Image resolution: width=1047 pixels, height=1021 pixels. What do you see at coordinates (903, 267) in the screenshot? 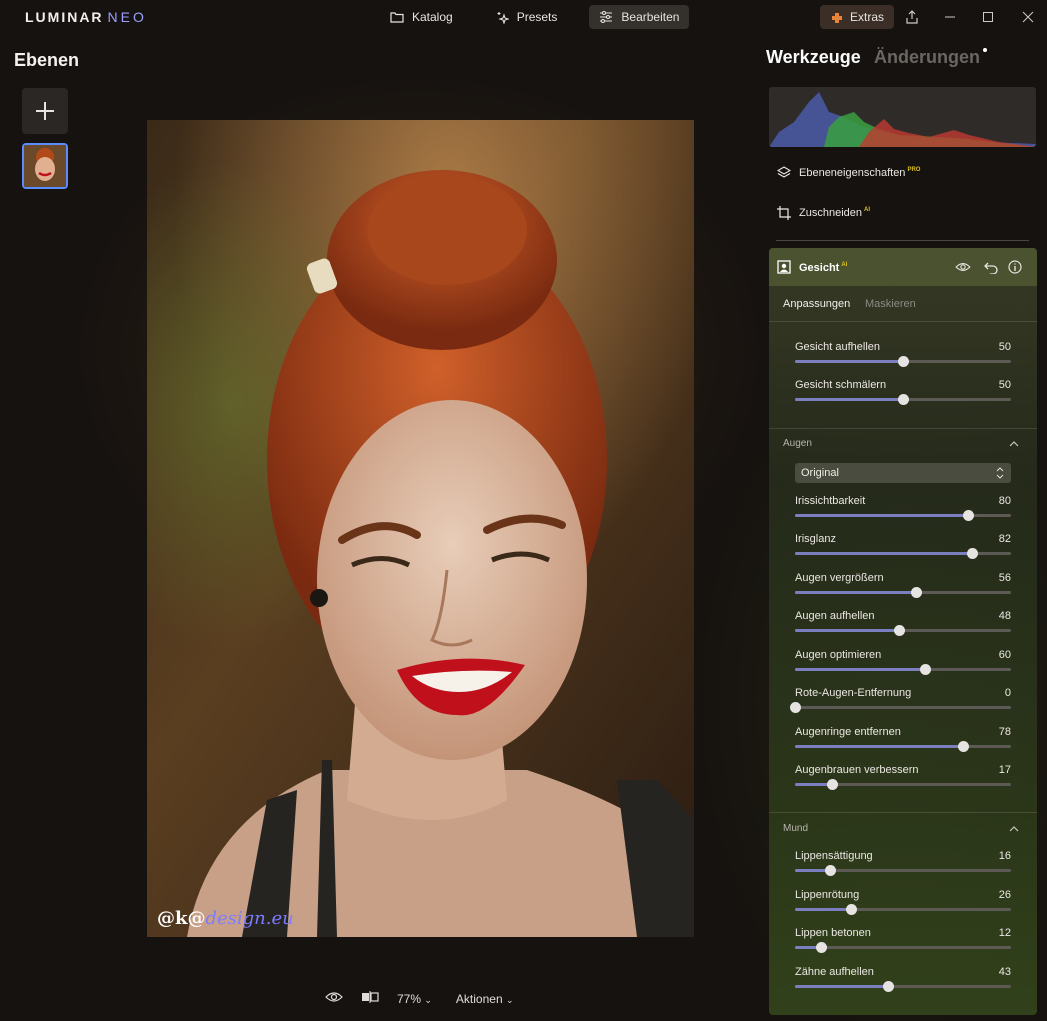
I see `face-tool-header: Gesicht AI` at bounding box center [903, 267].